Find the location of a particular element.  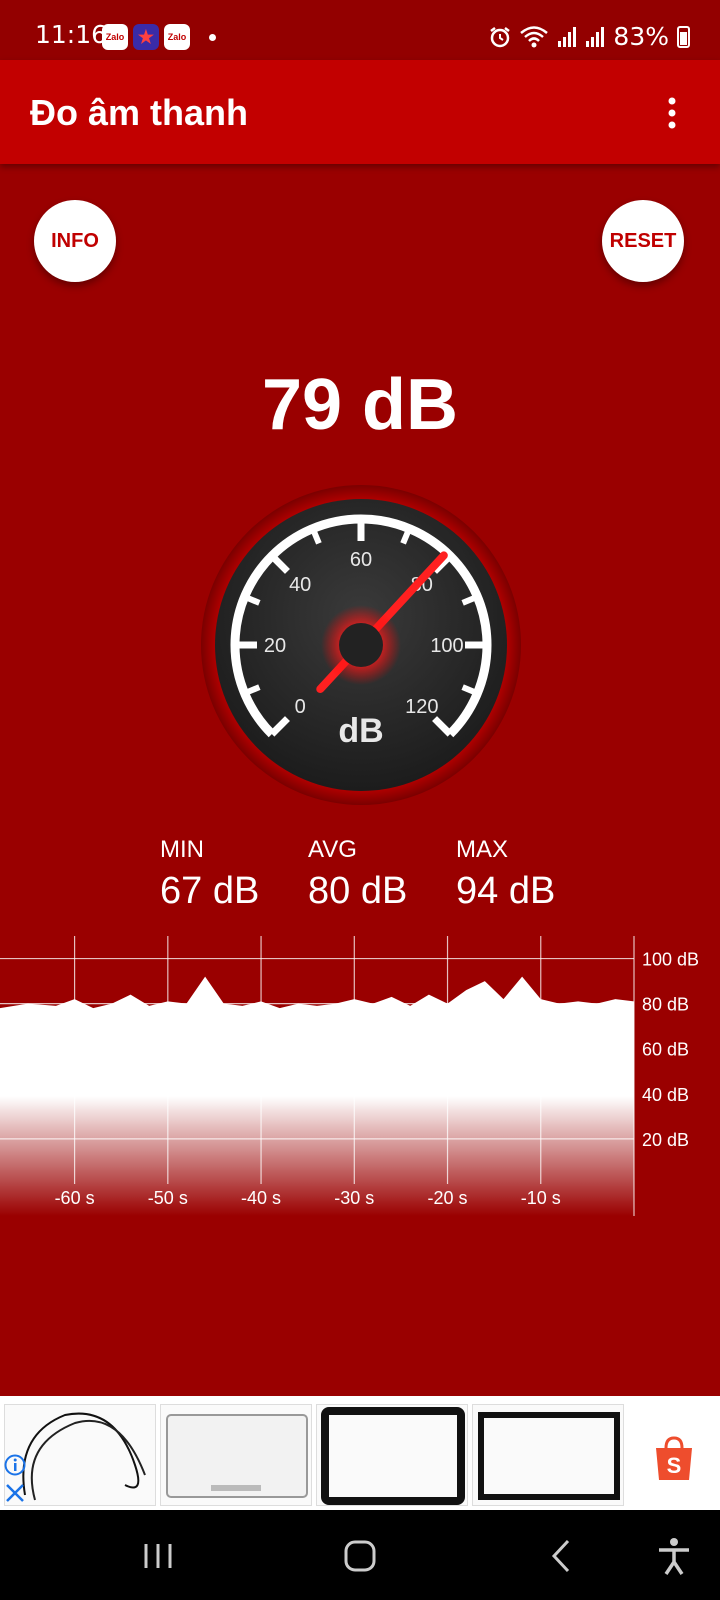

chart-x-label: -60 s is located at coordinates (75, 1198).